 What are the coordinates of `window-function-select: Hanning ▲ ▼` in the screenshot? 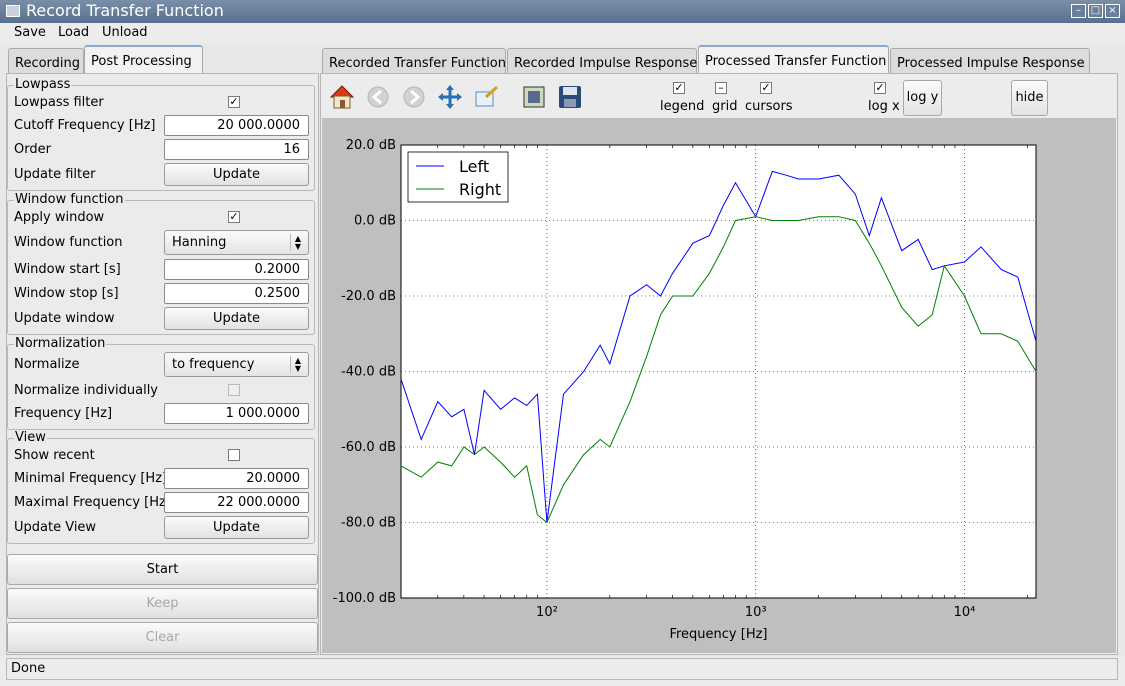 It's located at (236, 242).